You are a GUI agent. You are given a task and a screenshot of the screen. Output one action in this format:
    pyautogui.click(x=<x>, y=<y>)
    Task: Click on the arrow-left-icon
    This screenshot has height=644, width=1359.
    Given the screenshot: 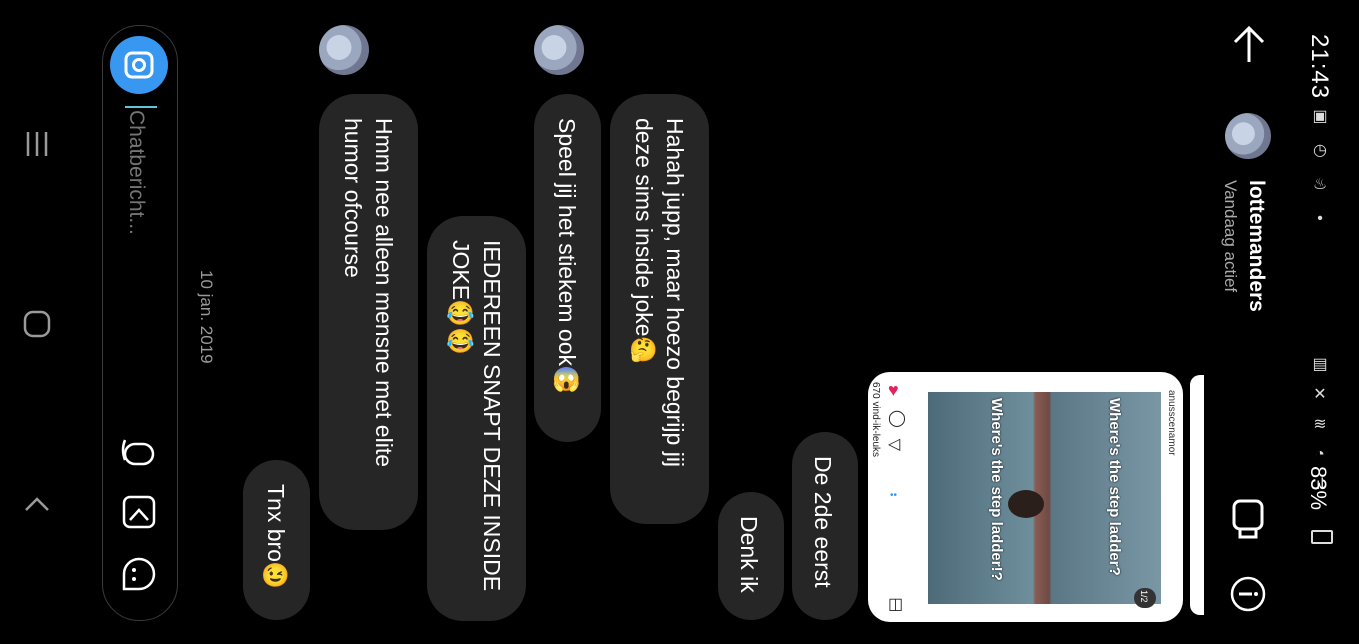 What is the action you would take?
    pyautogui.click(x=1249, y=43)
    